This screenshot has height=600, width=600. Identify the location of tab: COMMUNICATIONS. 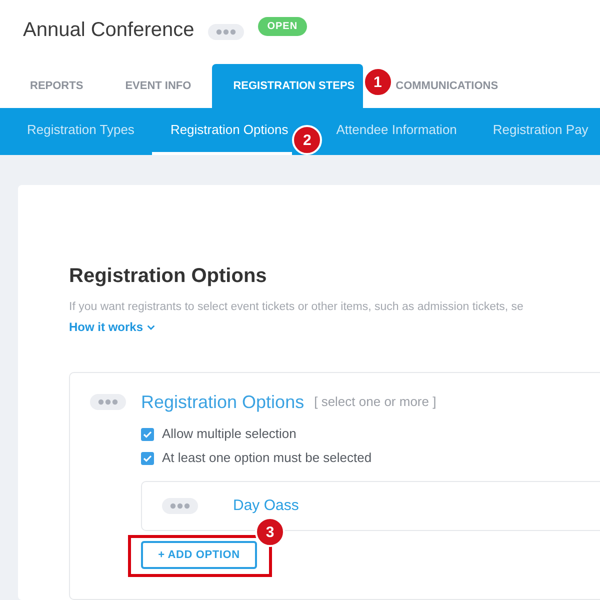
(456, 86).